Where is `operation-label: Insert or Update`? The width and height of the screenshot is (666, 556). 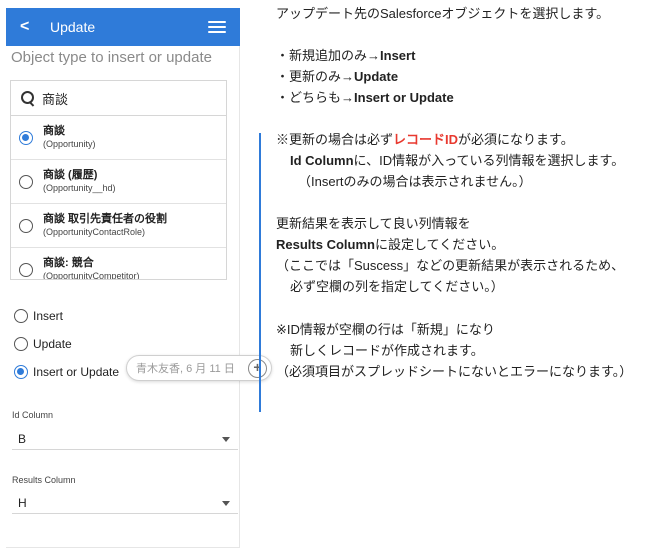
operation-label: Insert or Update is located at coordinates (76, 372).